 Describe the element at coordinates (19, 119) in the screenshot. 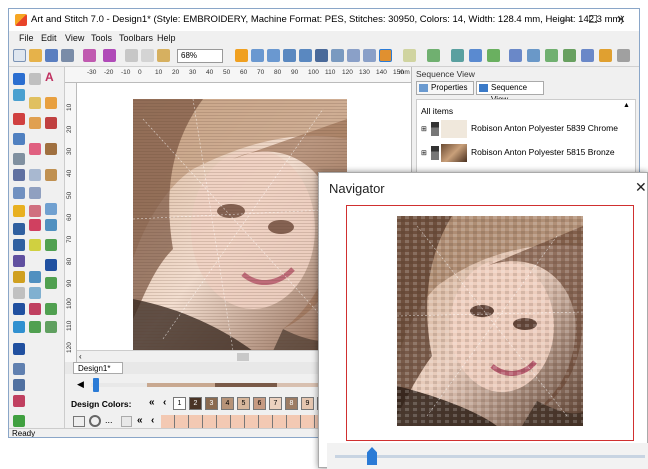

I see `crop-tool-icon` at that location.